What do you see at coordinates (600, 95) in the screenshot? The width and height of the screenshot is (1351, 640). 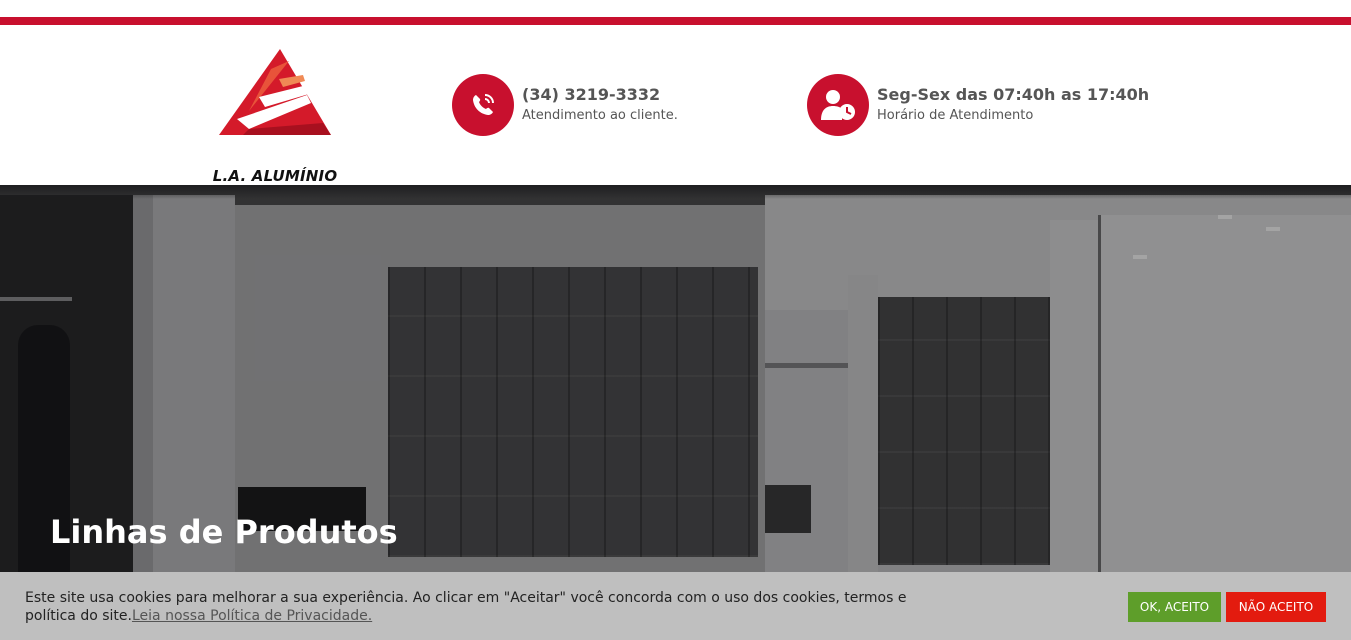 I see `phone-number: (34) 3219-3332` at bounding box center [600, 95].